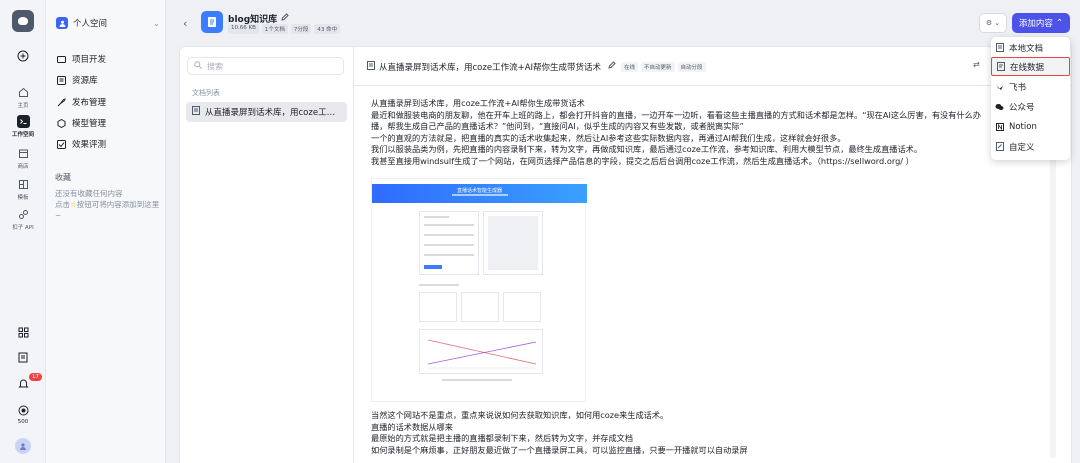 Image resolution: width=1080 pixels, height=463 pixels. I want to click on menu-item-label: 本地文档, so click(1026, 48).